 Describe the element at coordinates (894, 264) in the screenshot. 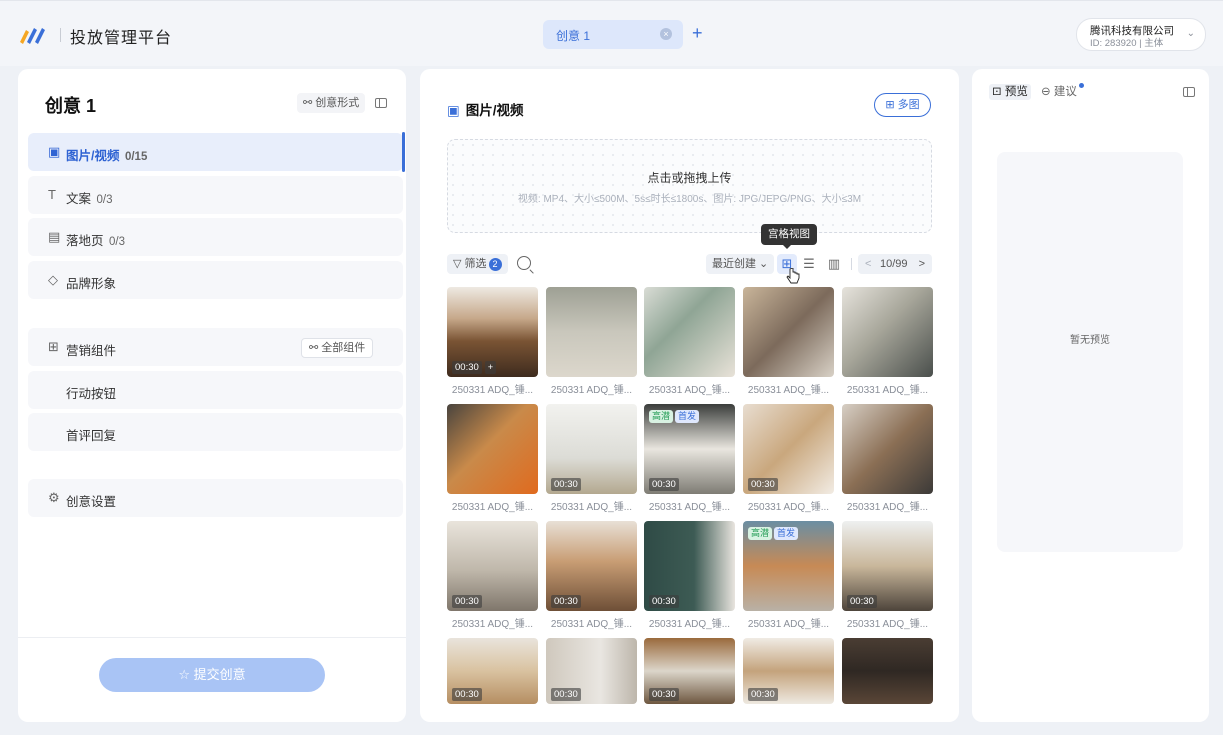

I see `page-indicator: 10/99` at that location.